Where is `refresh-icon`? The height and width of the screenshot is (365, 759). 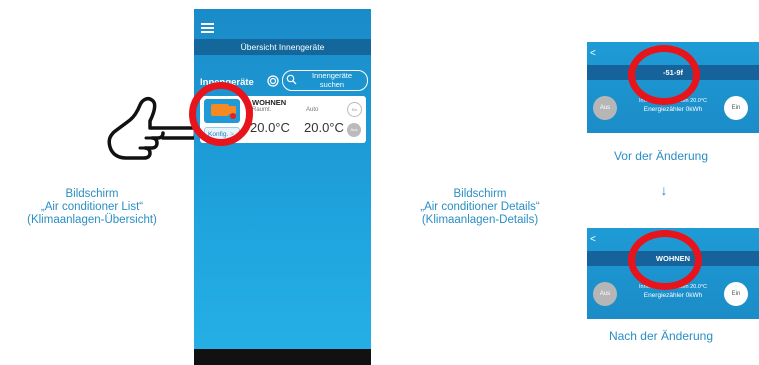
refresh-icon is located at coordinates (273, 81).